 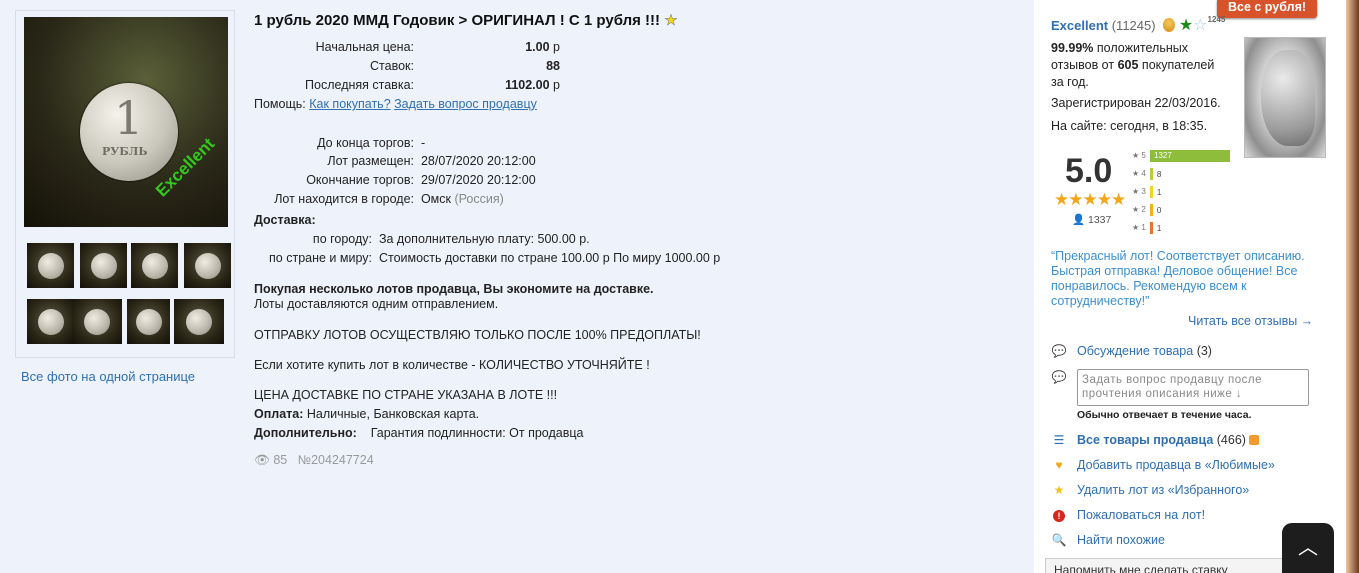 I want to click on time-left-row: До конца торгов: -, so click(x=338, y=143).